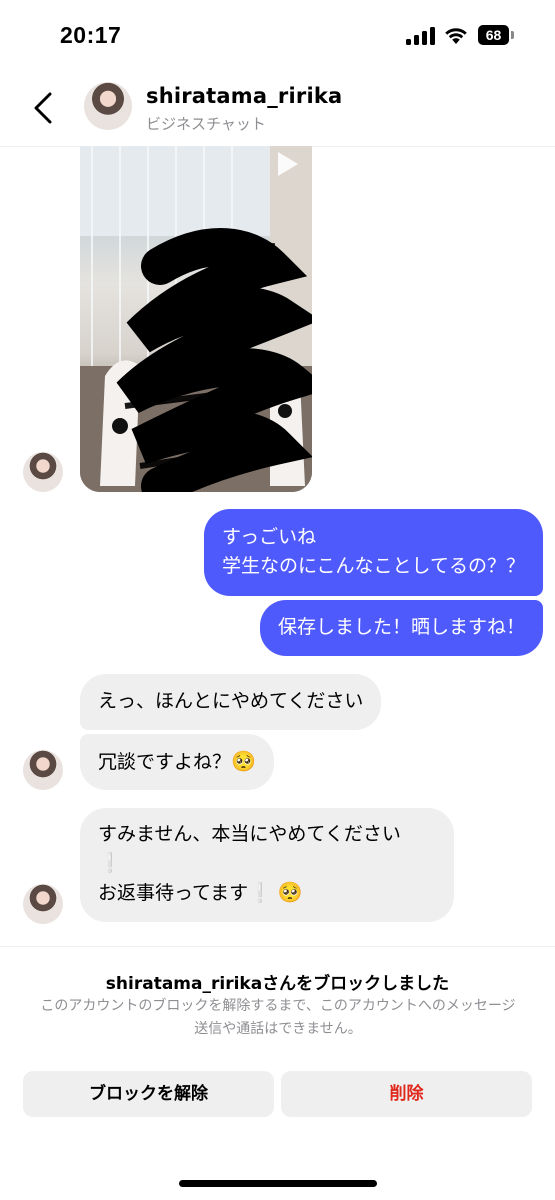 This screenshot has width=555, height=1200. What do you see at coordinates (108, 106) in the screenshot?
I see `header-avatar` at bounding box center [108, 106].